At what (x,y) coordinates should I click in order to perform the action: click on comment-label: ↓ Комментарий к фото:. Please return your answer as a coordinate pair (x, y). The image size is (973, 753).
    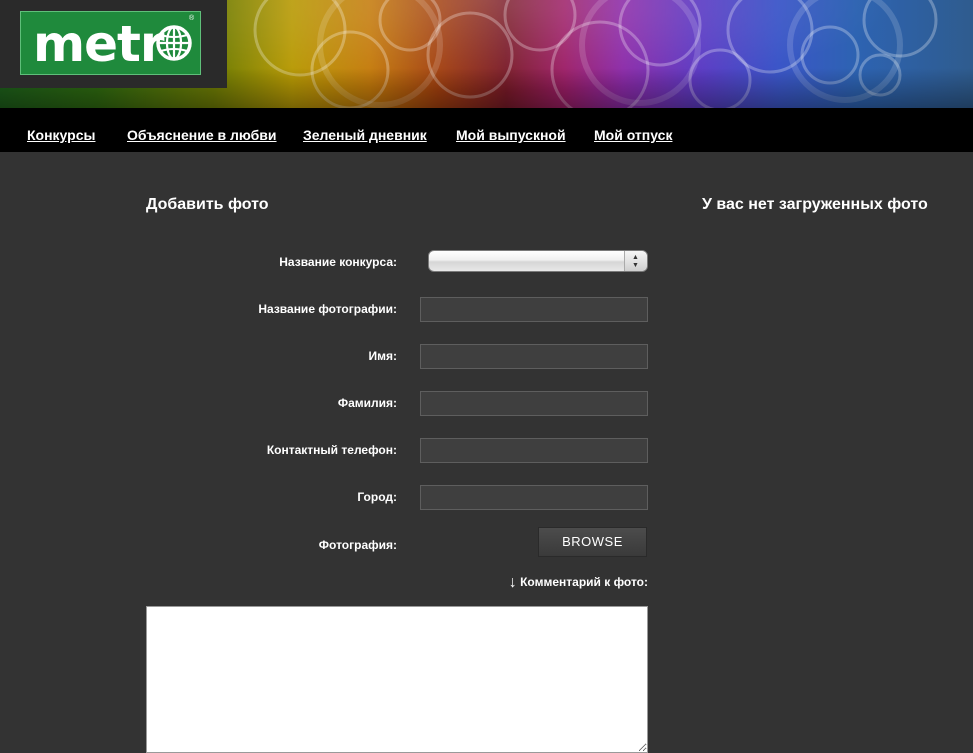
    Looking at the image, I should click on (578, 583).